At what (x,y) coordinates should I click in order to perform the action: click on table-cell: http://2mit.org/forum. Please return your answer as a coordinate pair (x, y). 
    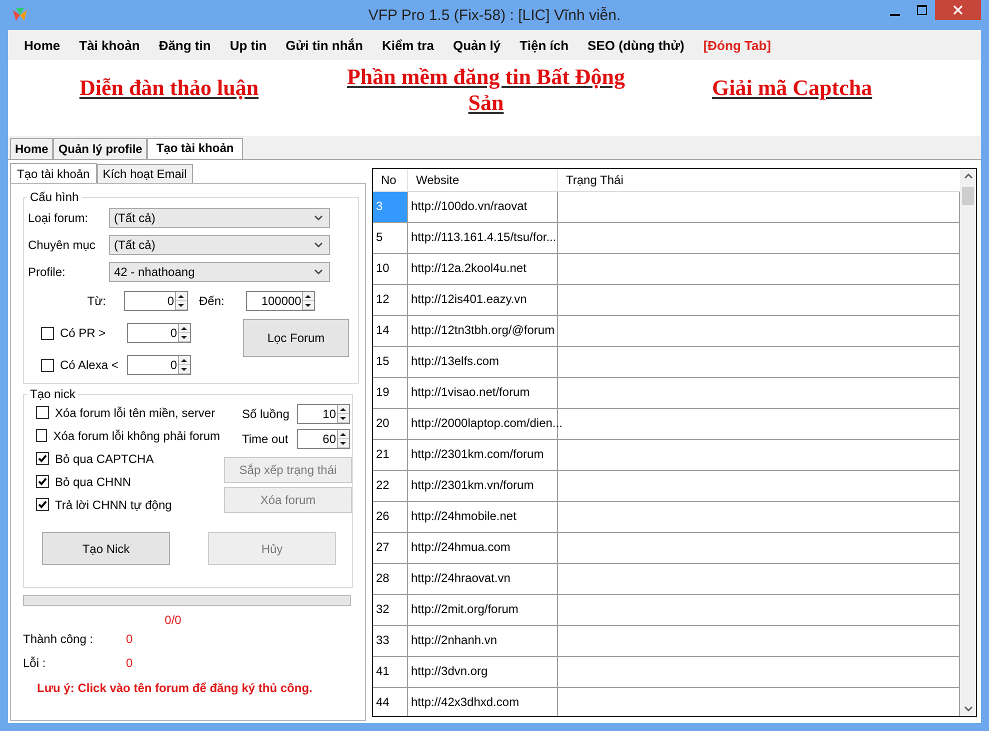
    Looking at the image, I should click on (483, 610).